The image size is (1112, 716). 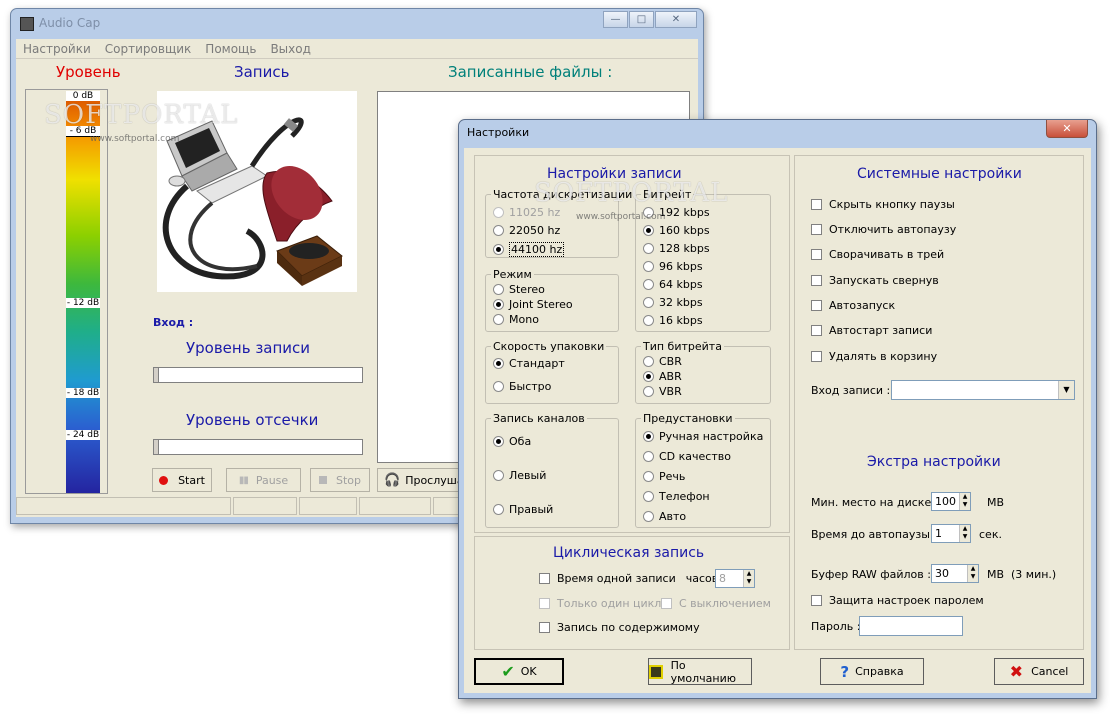 I want to click on input-label: Вход :, so click(x=173, y=322).